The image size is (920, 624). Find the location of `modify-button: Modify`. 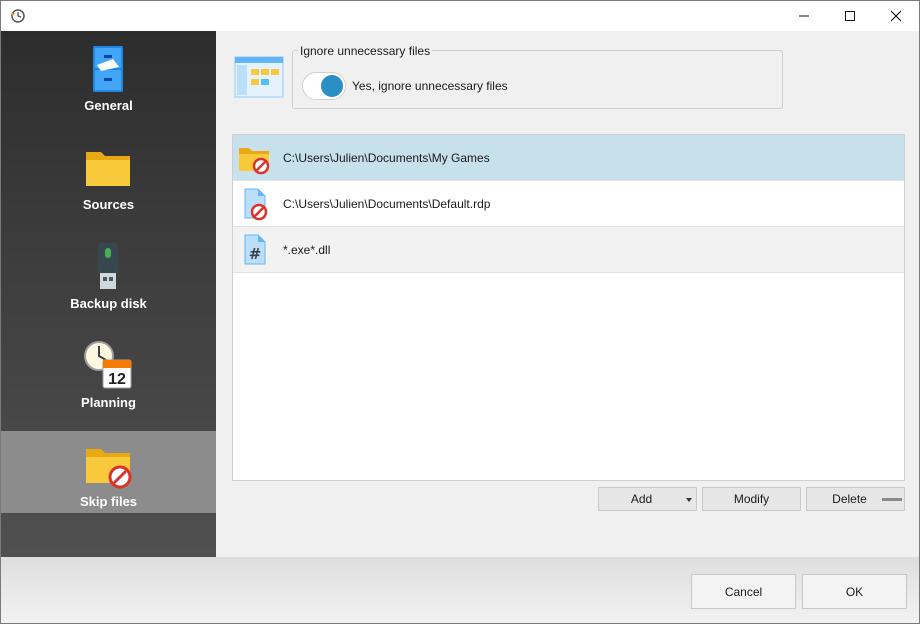

modify-button: Modify is located at coordinates (751, 499).